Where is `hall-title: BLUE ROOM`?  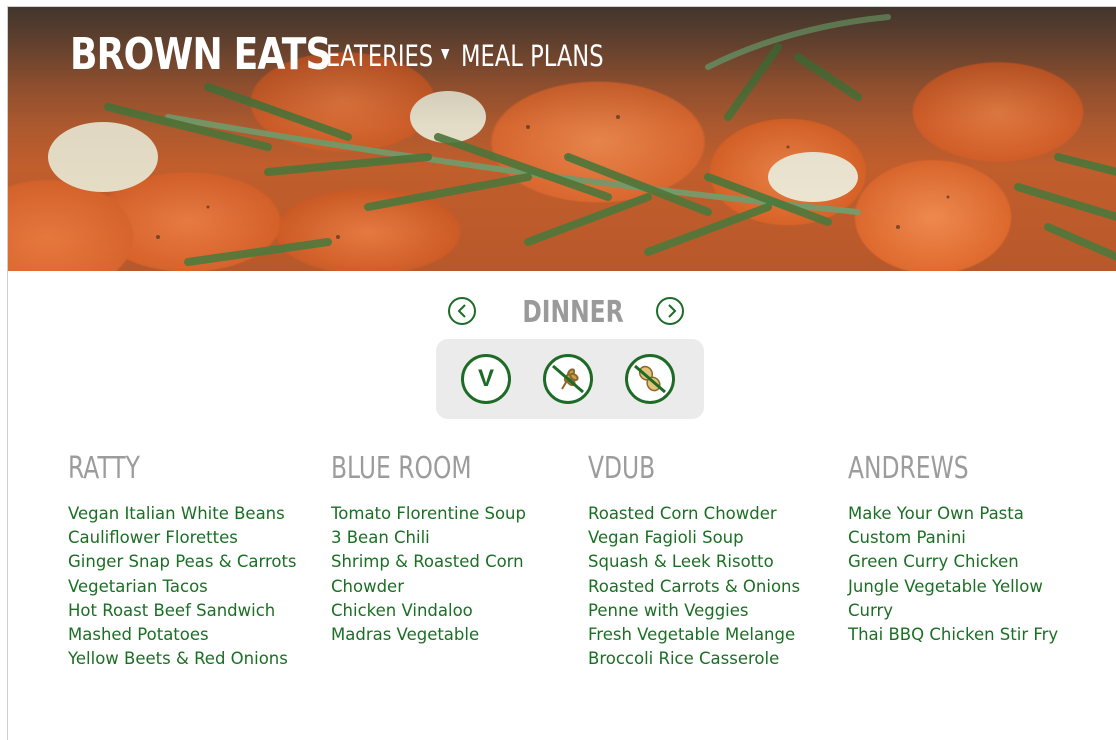
hall-title: BLUE ROOM is located at coordinates (401, 468).